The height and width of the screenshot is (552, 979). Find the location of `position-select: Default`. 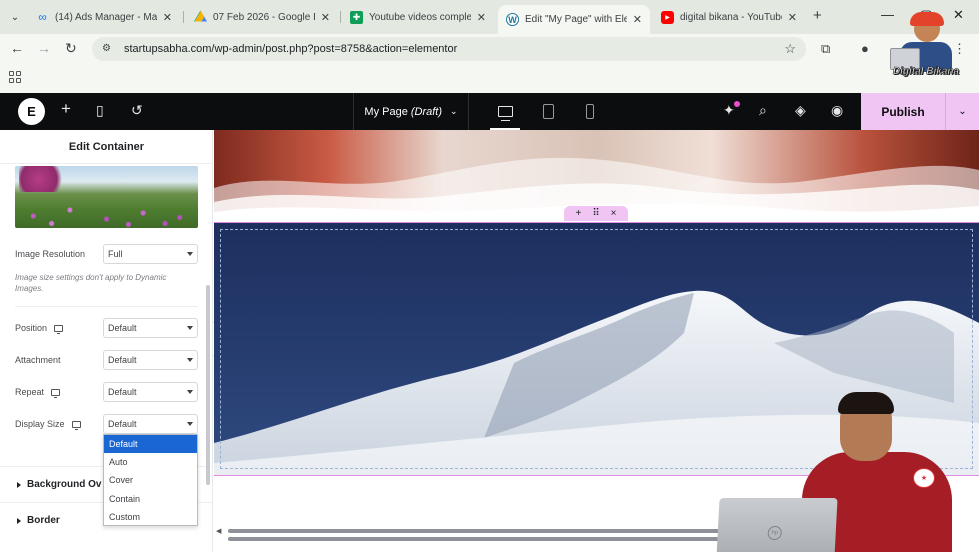

position-select: Default is located at coordinates (150, 328).